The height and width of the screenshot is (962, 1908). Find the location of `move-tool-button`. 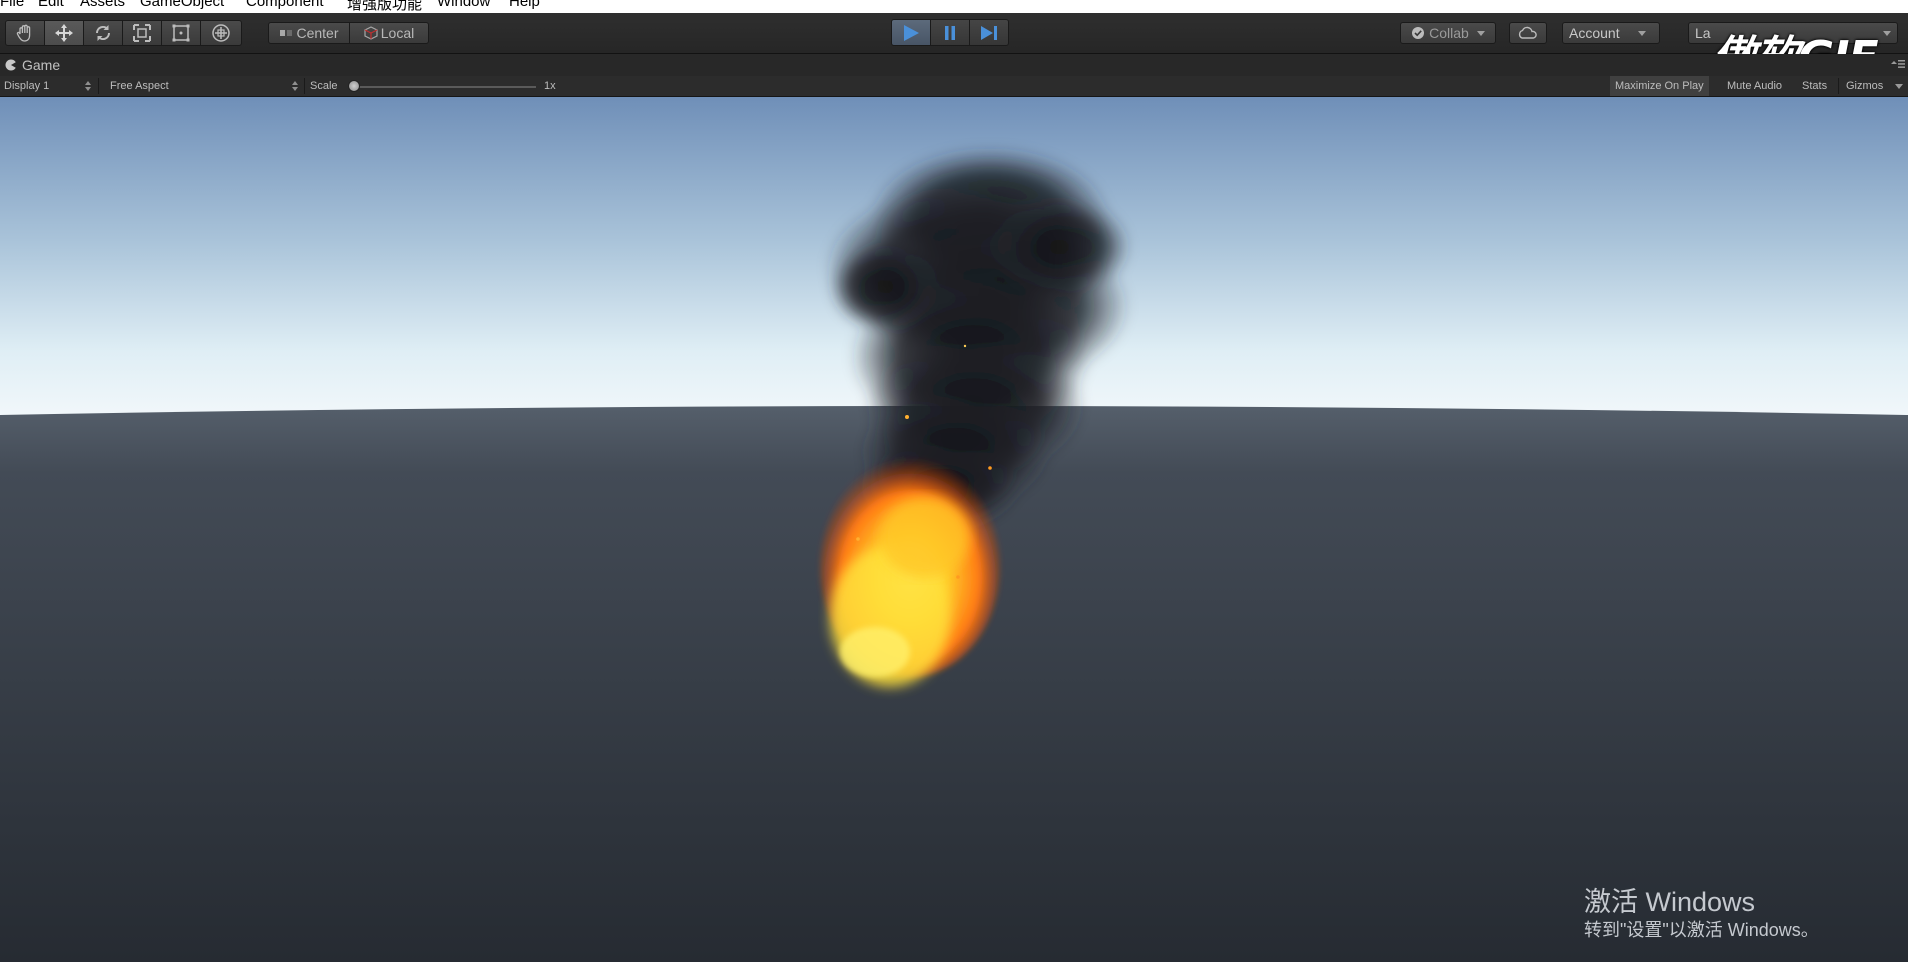

move-tool-button is located at coordinates (64, 33).